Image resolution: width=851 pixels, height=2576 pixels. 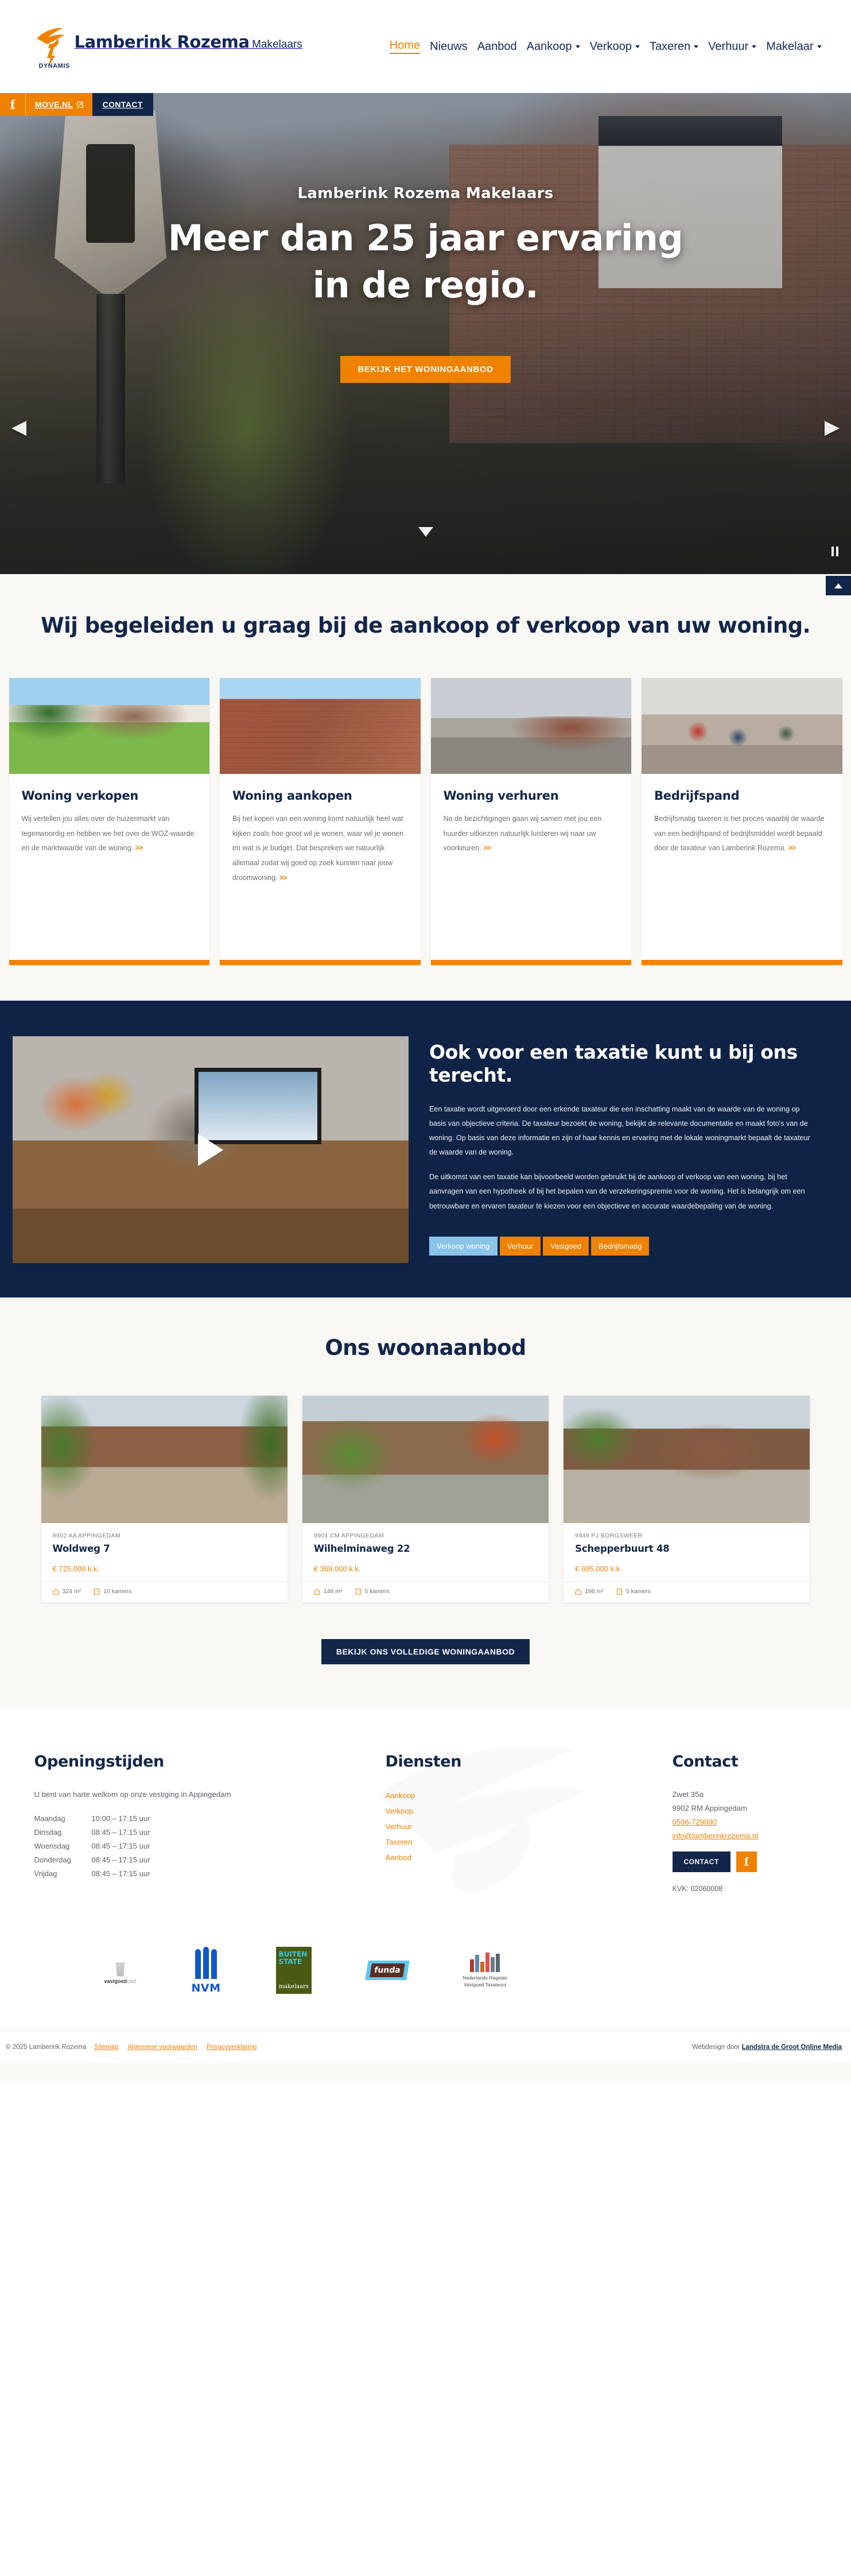 I want to click on footer-link-aanbod: Aanbod, so click(x=529, y=1858).